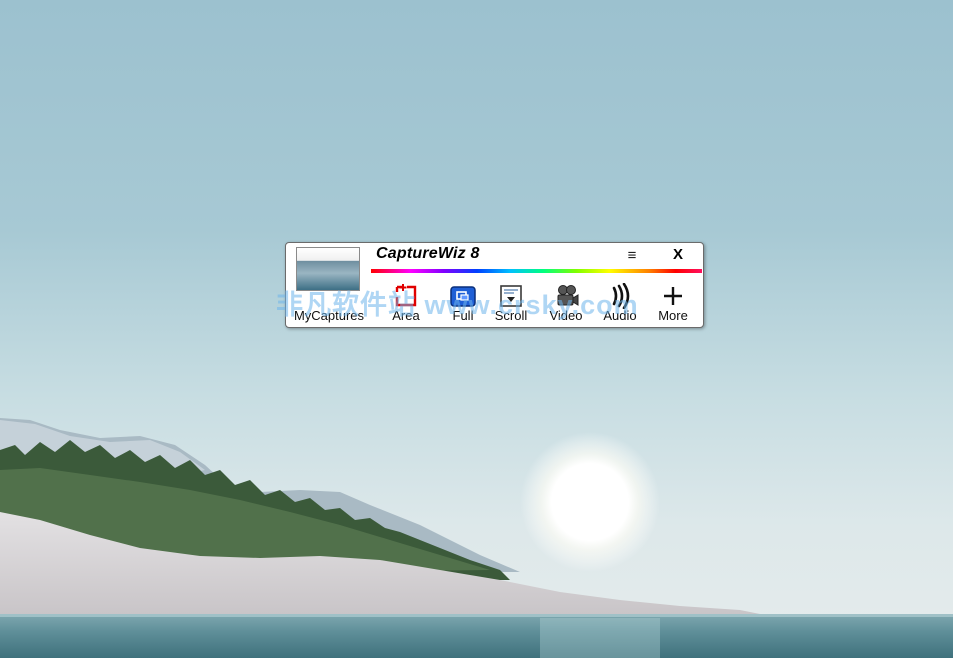  Describe the element at coordinates (428, 253) in the screenshot. I see `app-title: CaptureWiz 8` at that location.